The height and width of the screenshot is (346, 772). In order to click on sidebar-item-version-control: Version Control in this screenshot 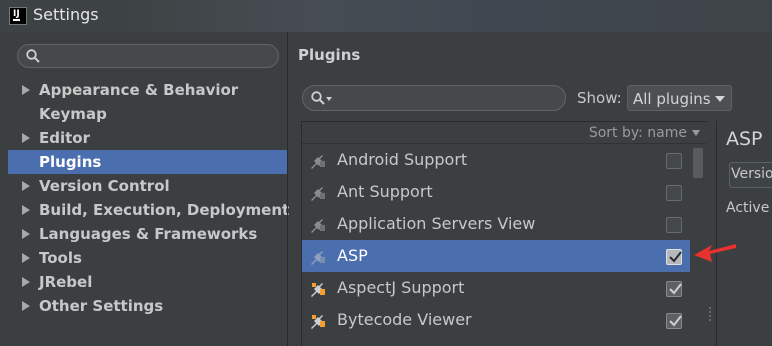, I will do `click(147, 186)`.